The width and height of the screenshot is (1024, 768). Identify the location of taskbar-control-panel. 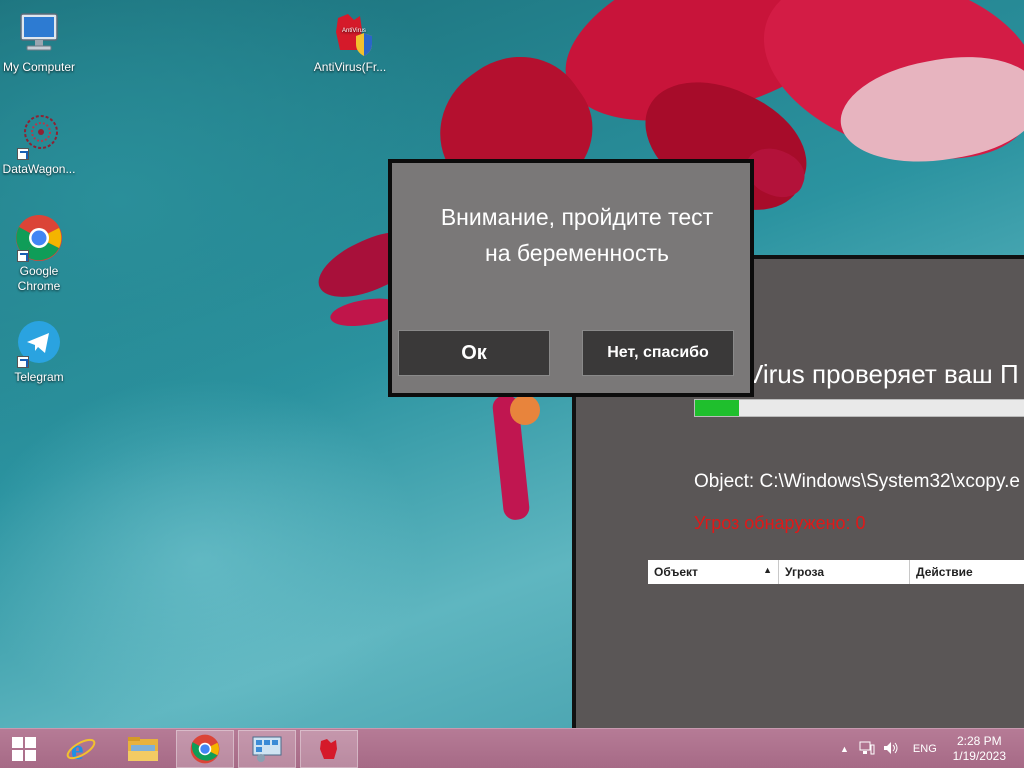
(267, 749).